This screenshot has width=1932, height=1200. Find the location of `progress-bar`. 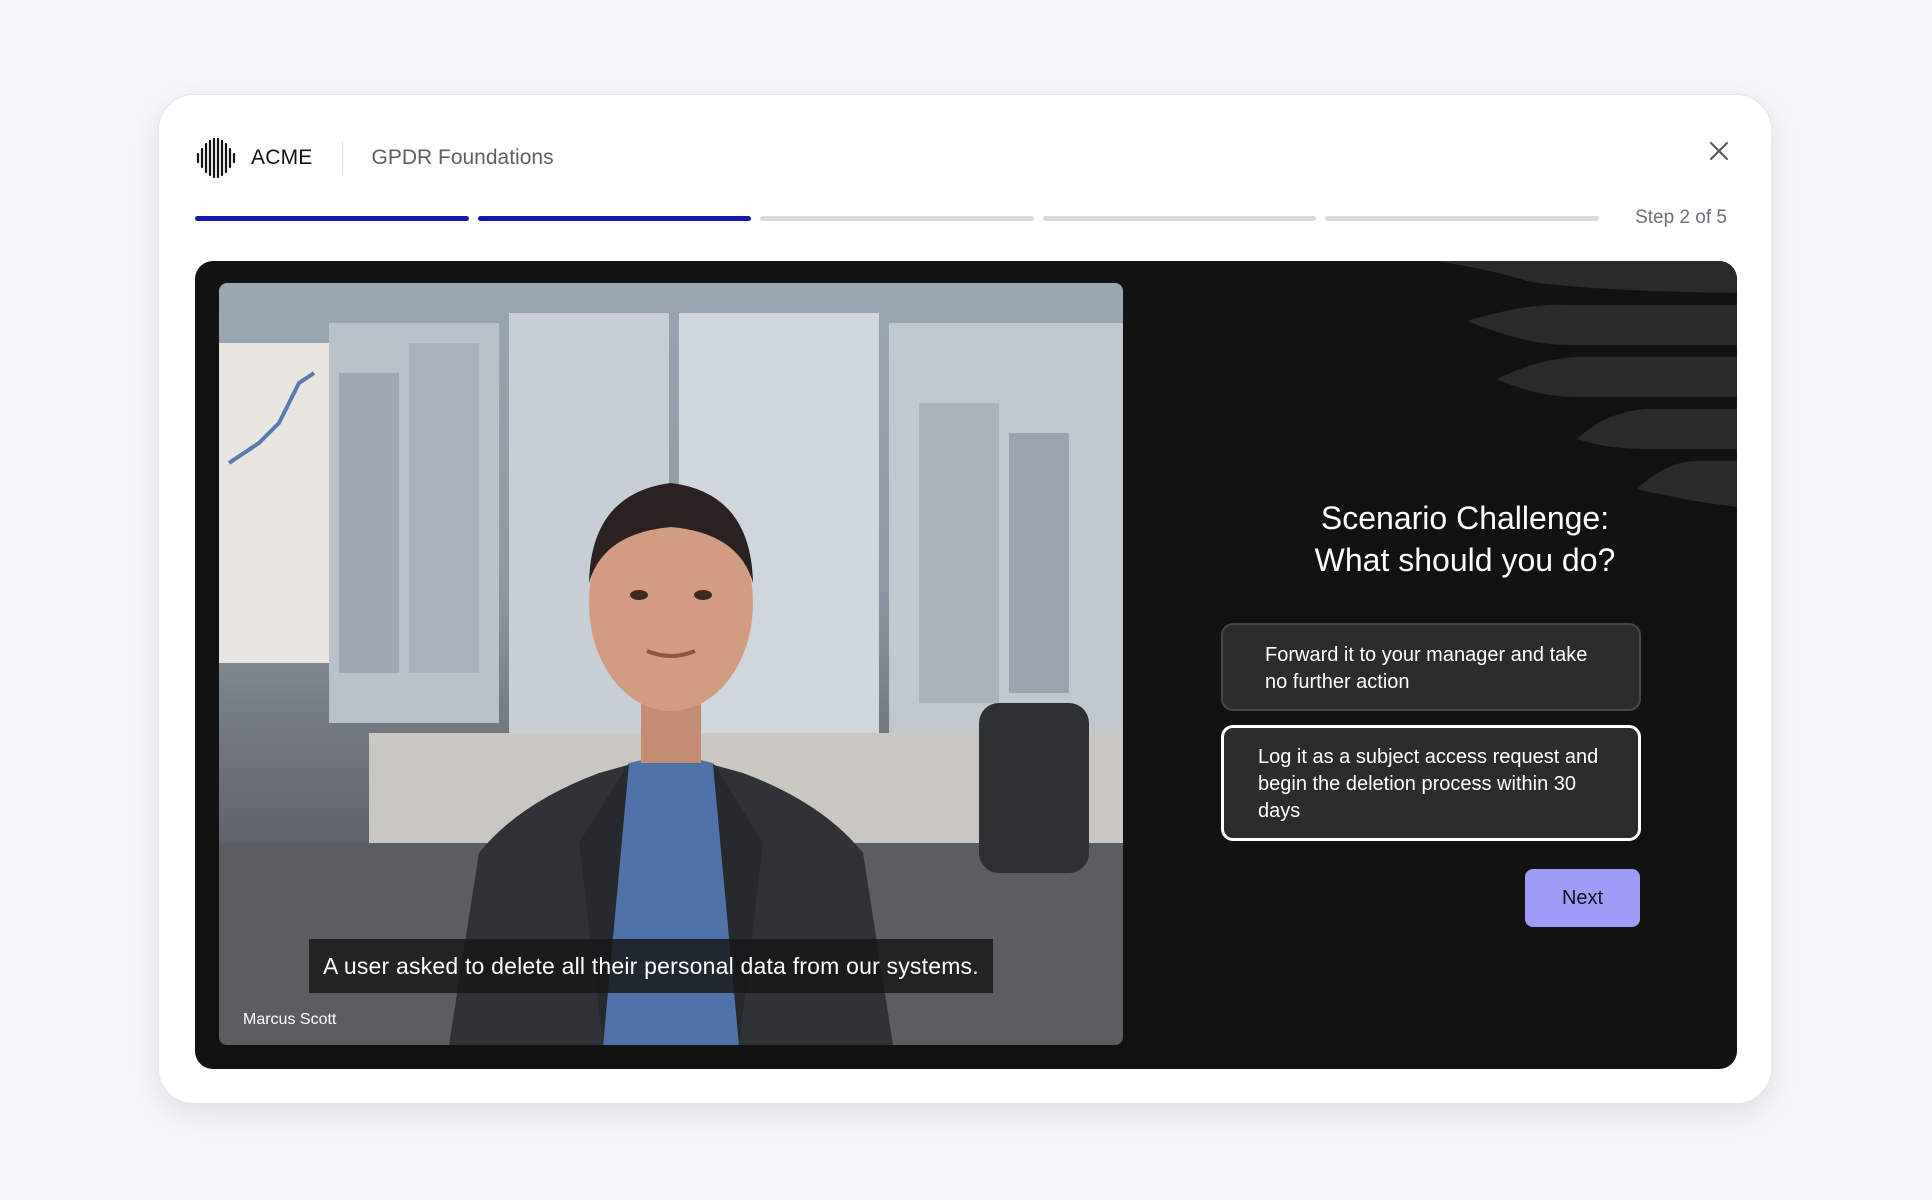

progress-bar is located at coordinates (897, 219).